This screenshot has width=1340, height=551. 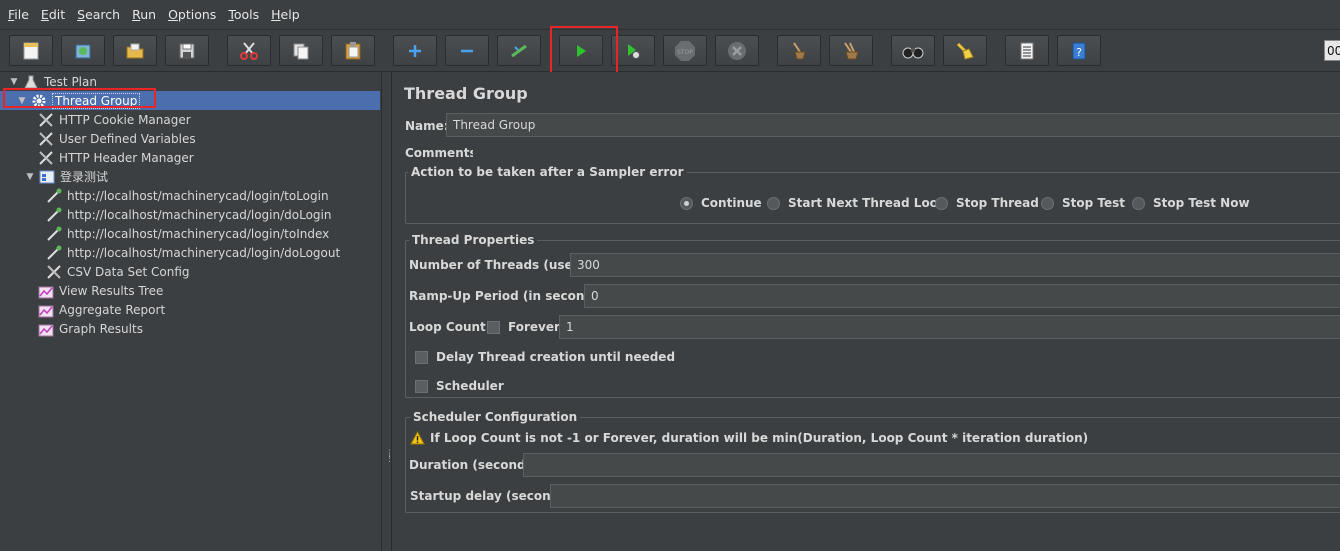 I want to click on tree-node-controller: ▼ 登录测试, so click(x=66, y=176).